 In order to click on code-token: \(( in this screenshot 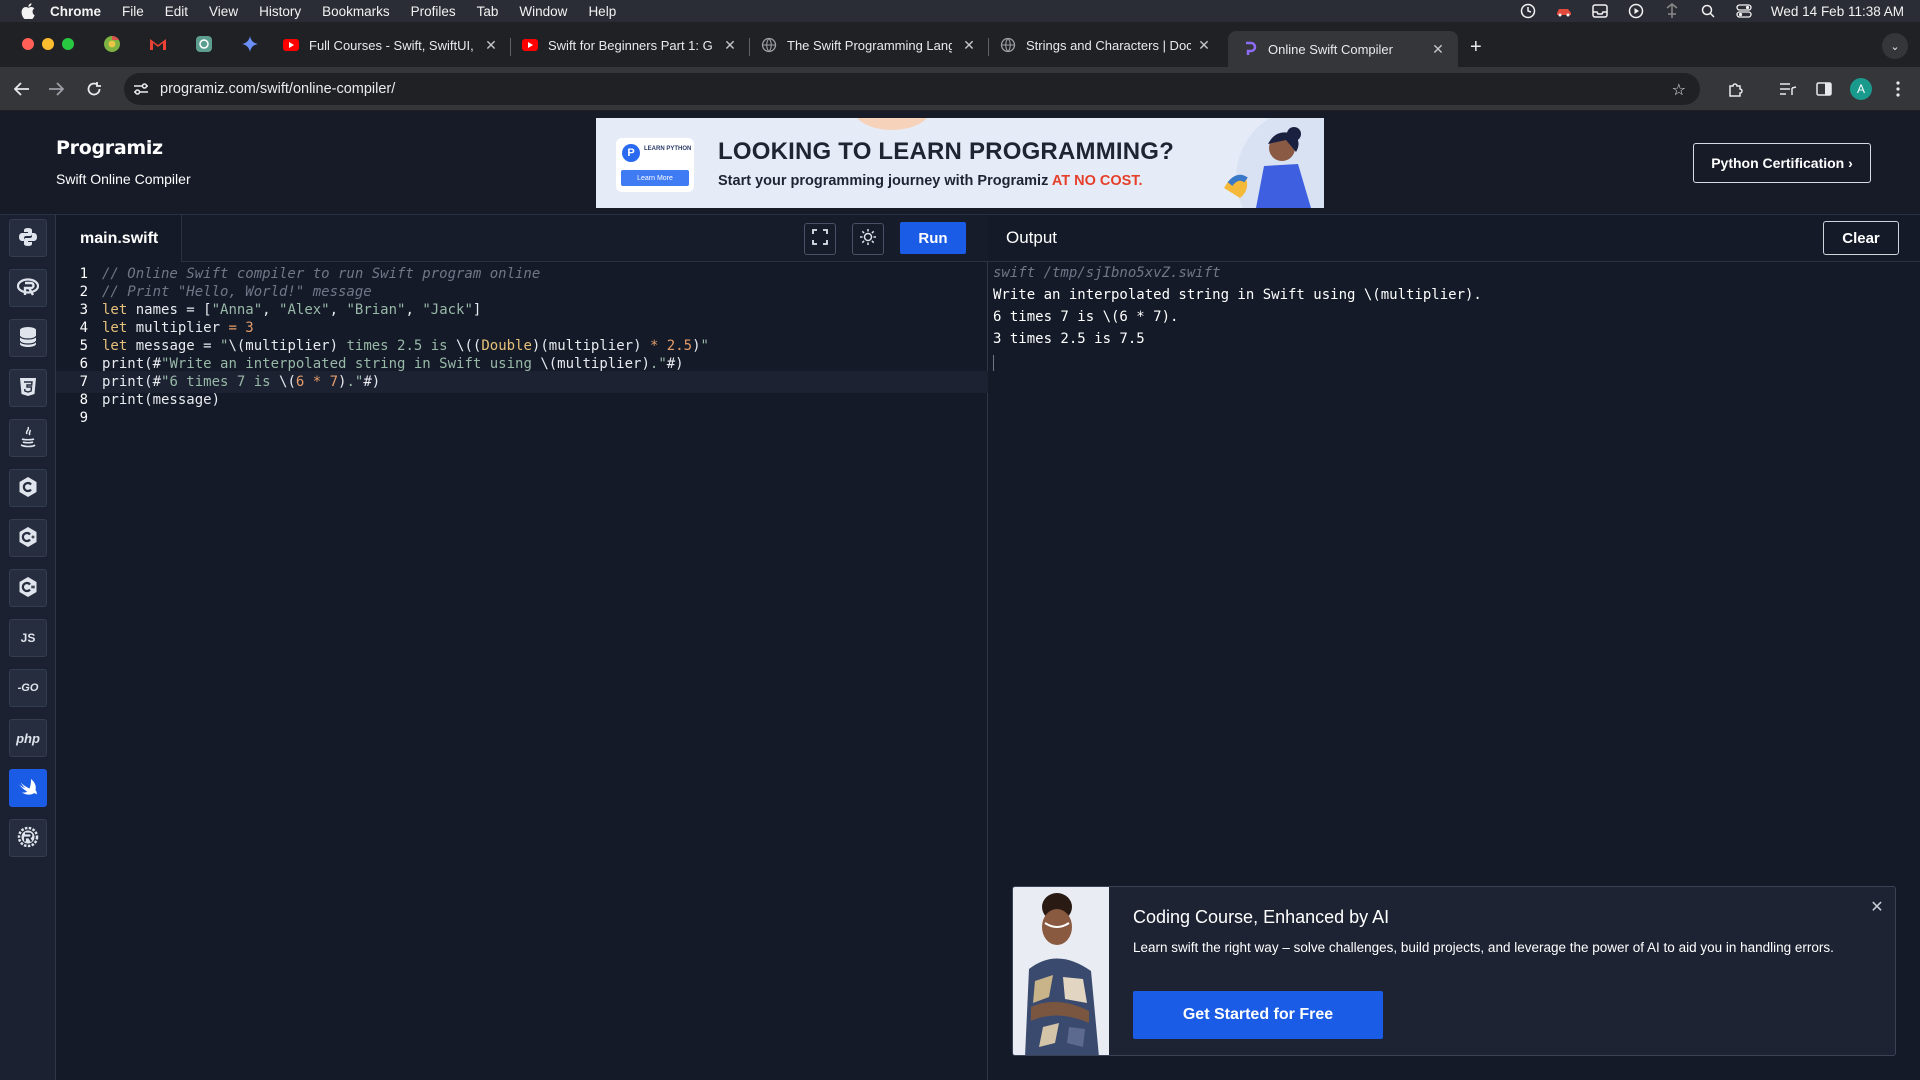, I will do `click(469, 346)`.